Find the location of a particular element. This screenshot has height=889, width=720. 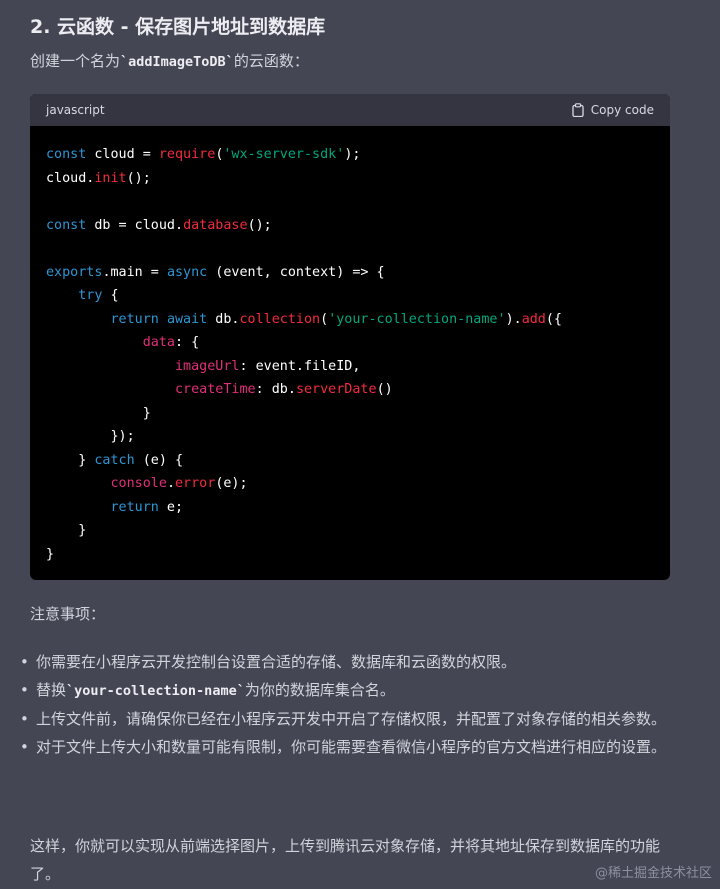

code-property: data is located at coordinates (158, 342).